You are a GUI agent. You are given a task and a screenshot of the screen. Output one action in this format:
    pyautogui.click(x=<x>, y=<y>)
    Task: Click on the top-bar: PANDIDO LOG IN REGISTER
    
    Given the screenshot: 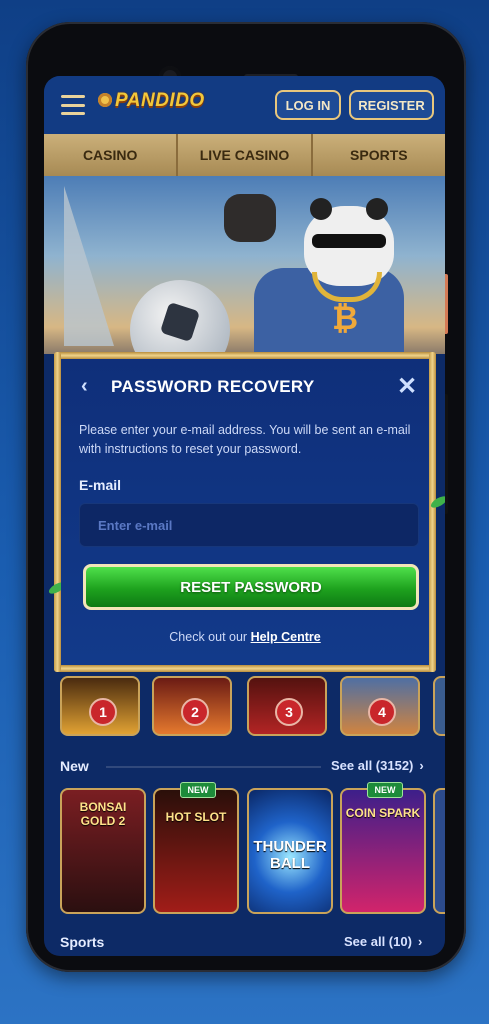 What is the action you would take?
    pyautogui.click(x=244, y=105)
    